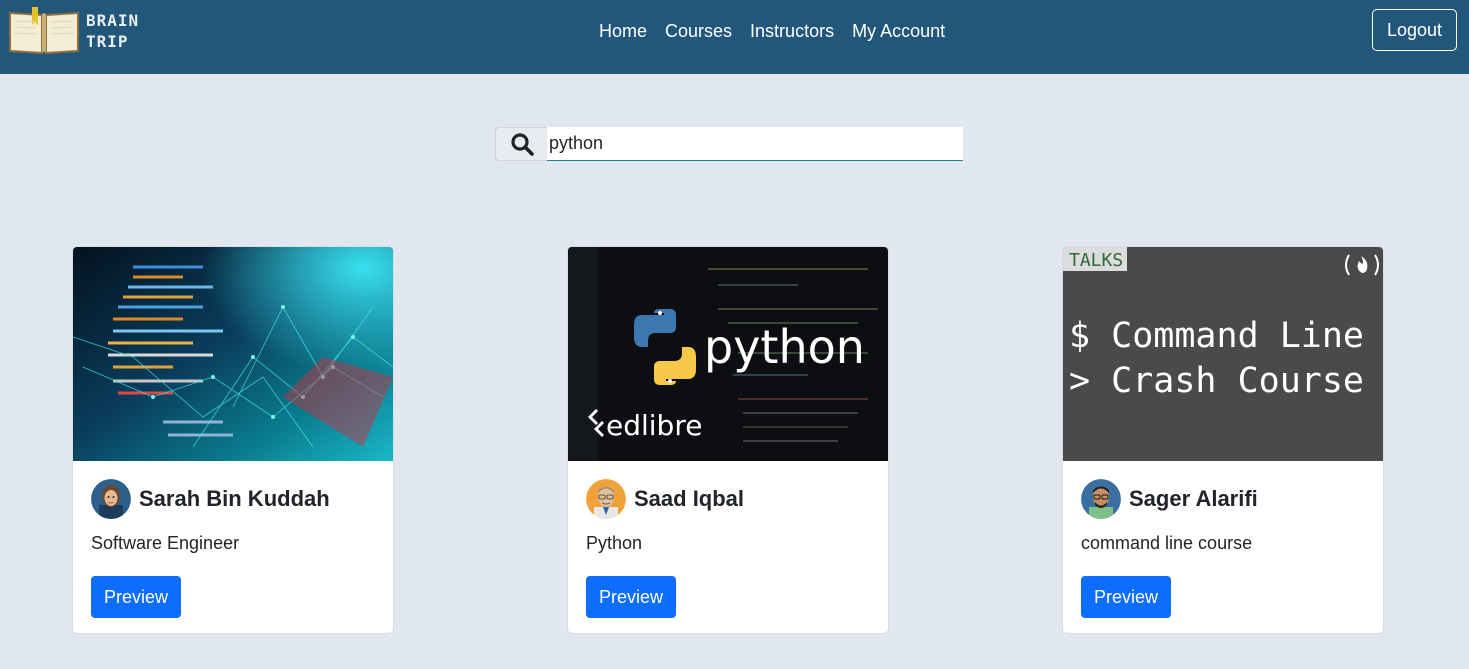 Image resolution: width=1469 pixels, height=669 pixels. What do you see at coordinates (698, 31) in the screenshot?
I see `nav-courses: Courses` at bounding box center [698, 31].